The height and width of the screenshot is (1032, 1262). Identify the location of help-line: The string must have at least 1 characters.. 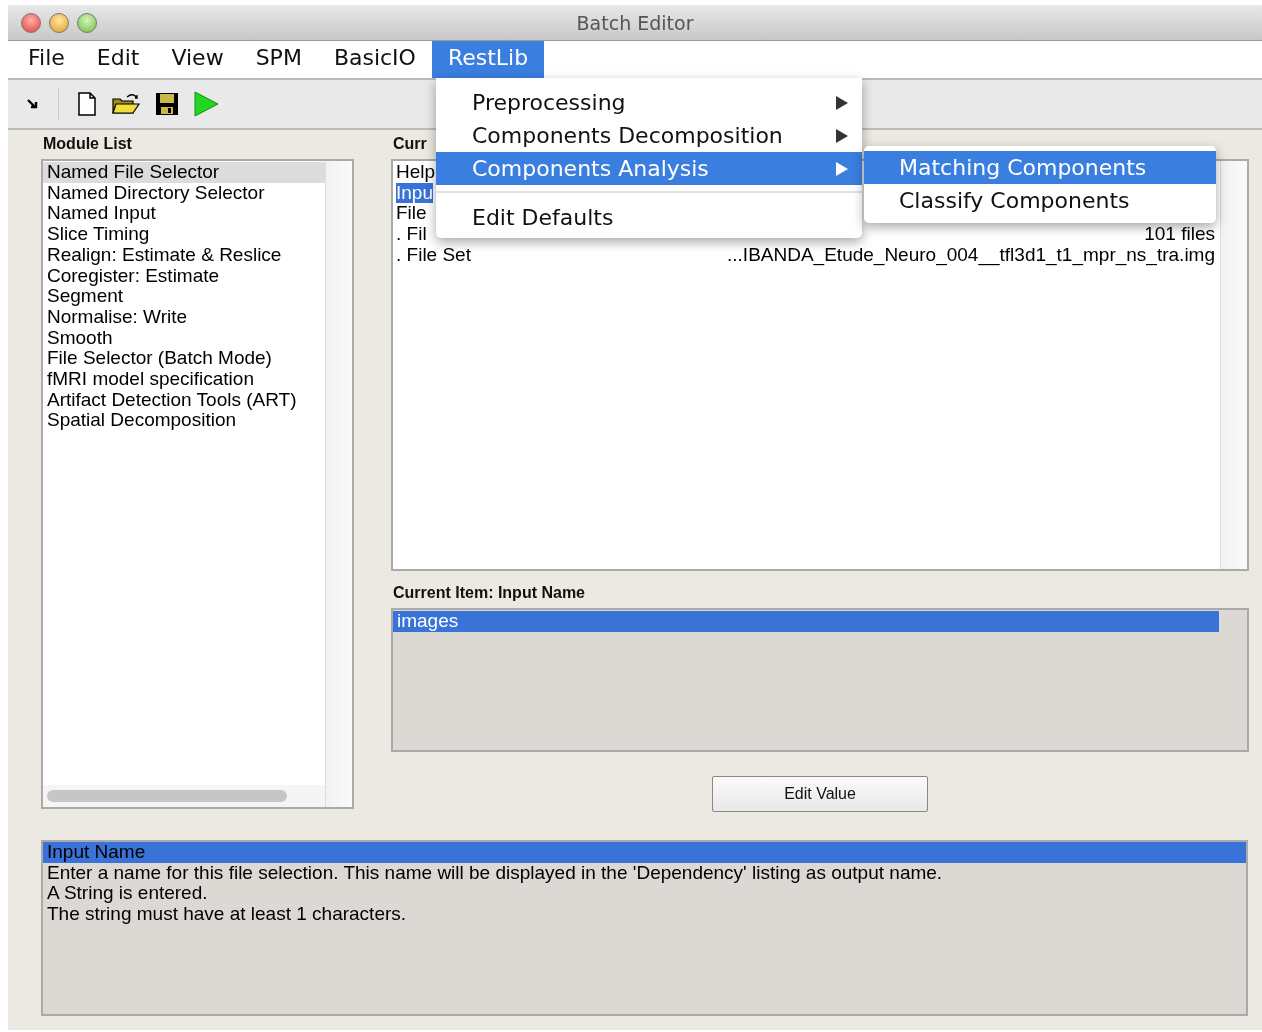
(227, 914).